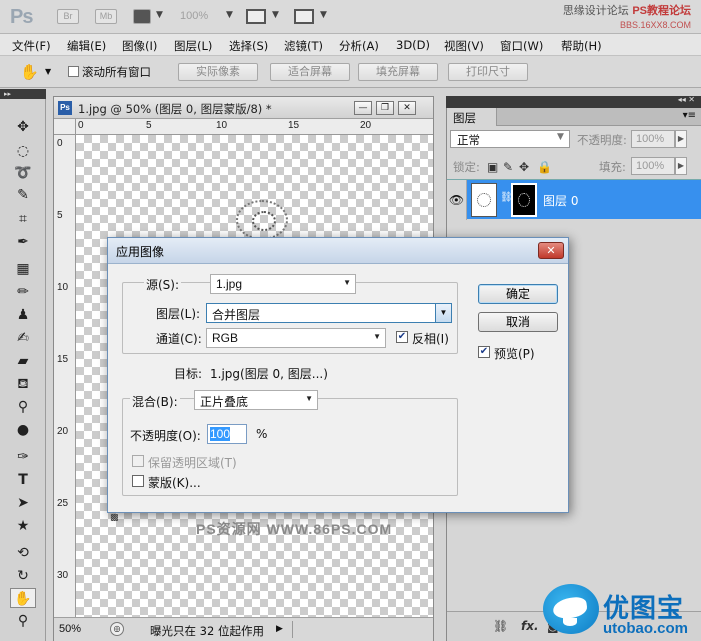  What do you see at coordinates (23, 457) in the screenshot?
I see `pen-tool-icon: ✑` at bounding box center [23, 457].